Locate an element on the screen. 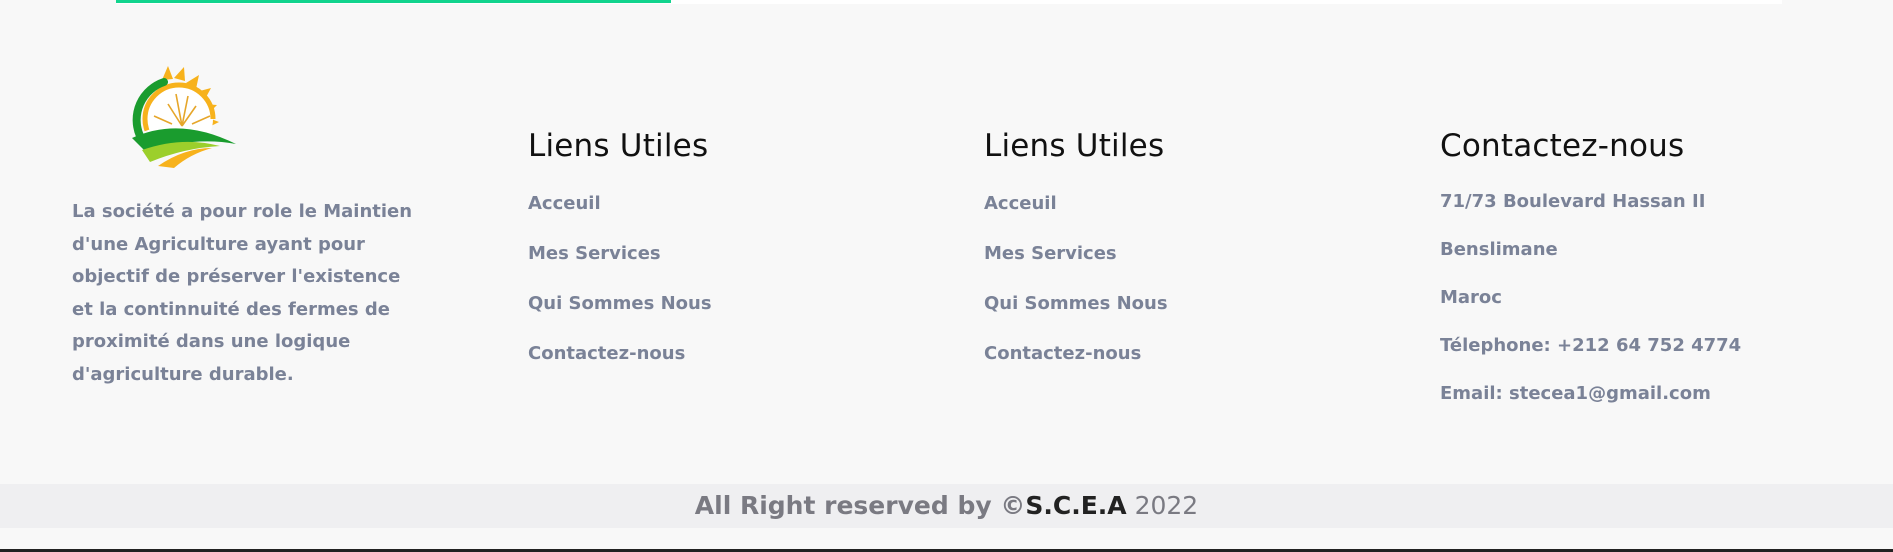 The height and width of the screenshot is (552, 1893). copyright-bar: All Right reserved by ©S.C.E.A 2022 is located at coordinates (946, 506).